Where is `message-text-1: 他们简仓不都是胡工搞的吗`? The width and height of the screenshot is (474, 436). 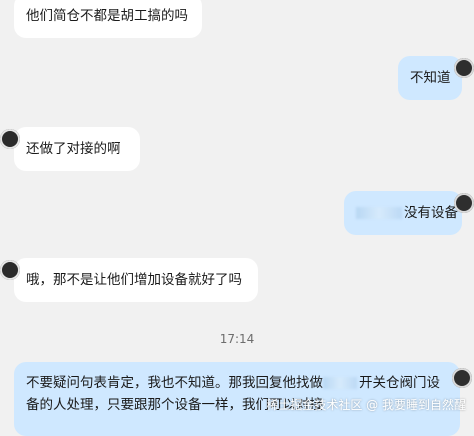
message-text-1: 他们简仓不都是胡工搞的吗 is located at coordinates (107, 16).